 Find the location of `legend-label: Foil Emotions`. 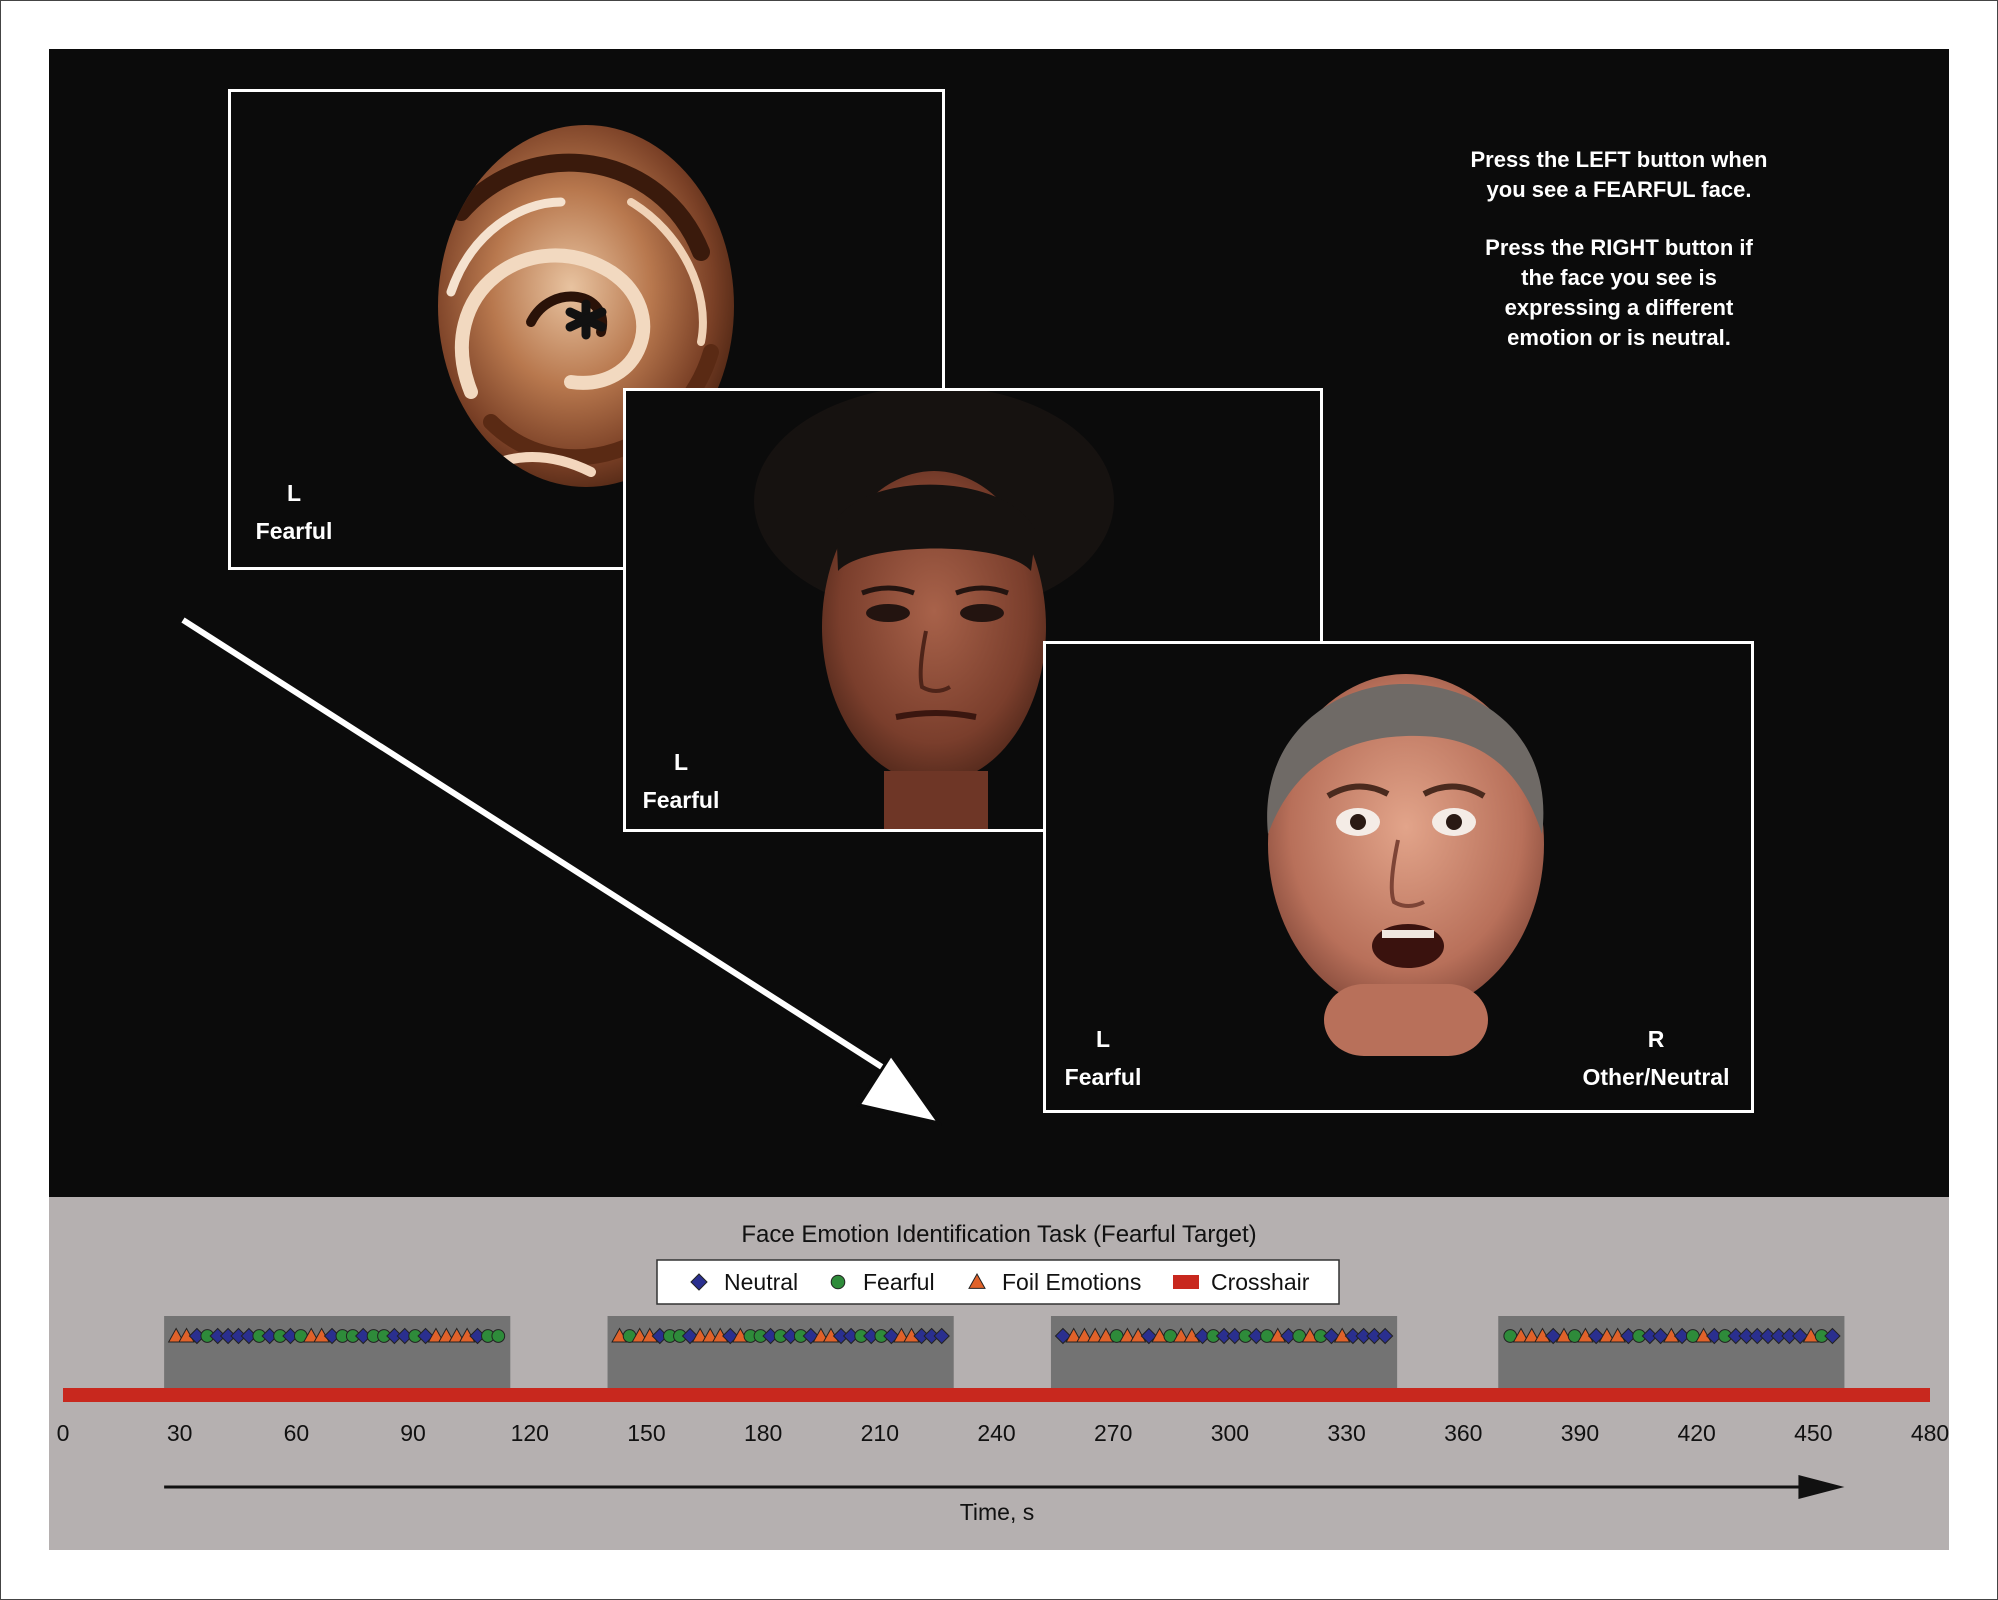

legend-label: Foil Emotions is located at coordinates (1071, 1282).